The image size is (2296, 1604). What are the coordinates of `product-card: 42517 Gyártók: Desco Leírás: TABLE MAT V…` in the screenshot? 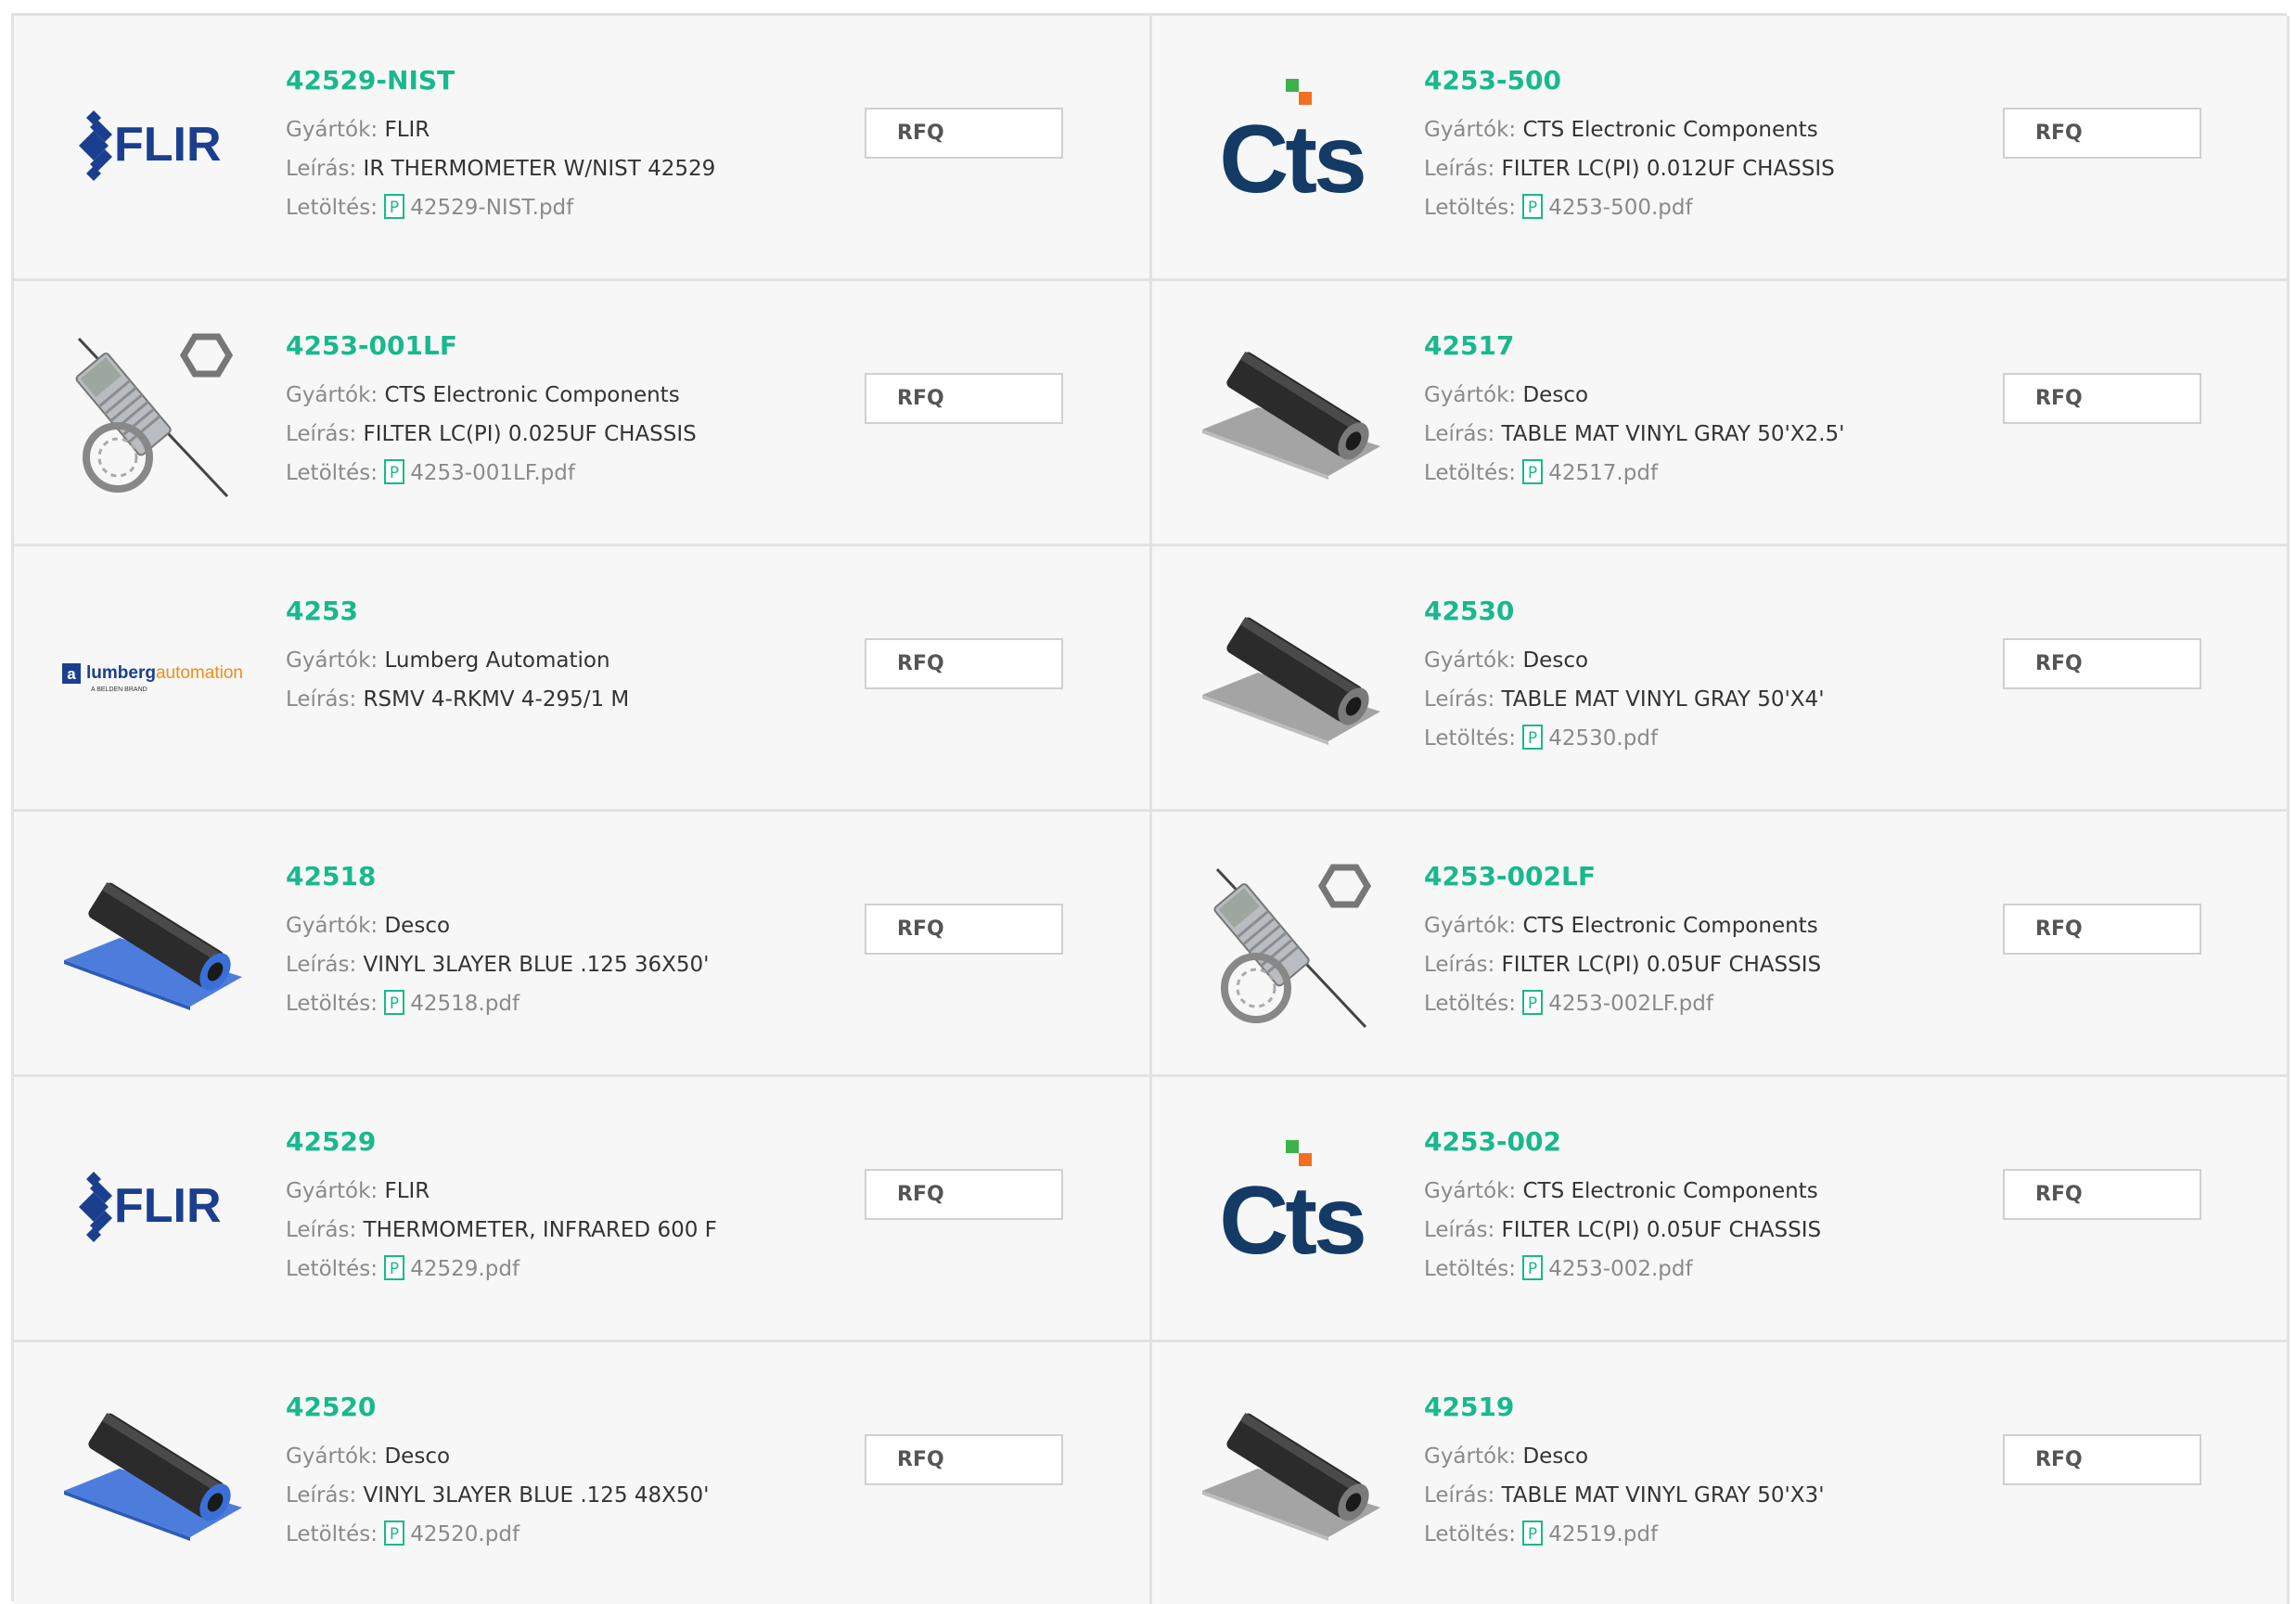 It's located at (1721, 413).